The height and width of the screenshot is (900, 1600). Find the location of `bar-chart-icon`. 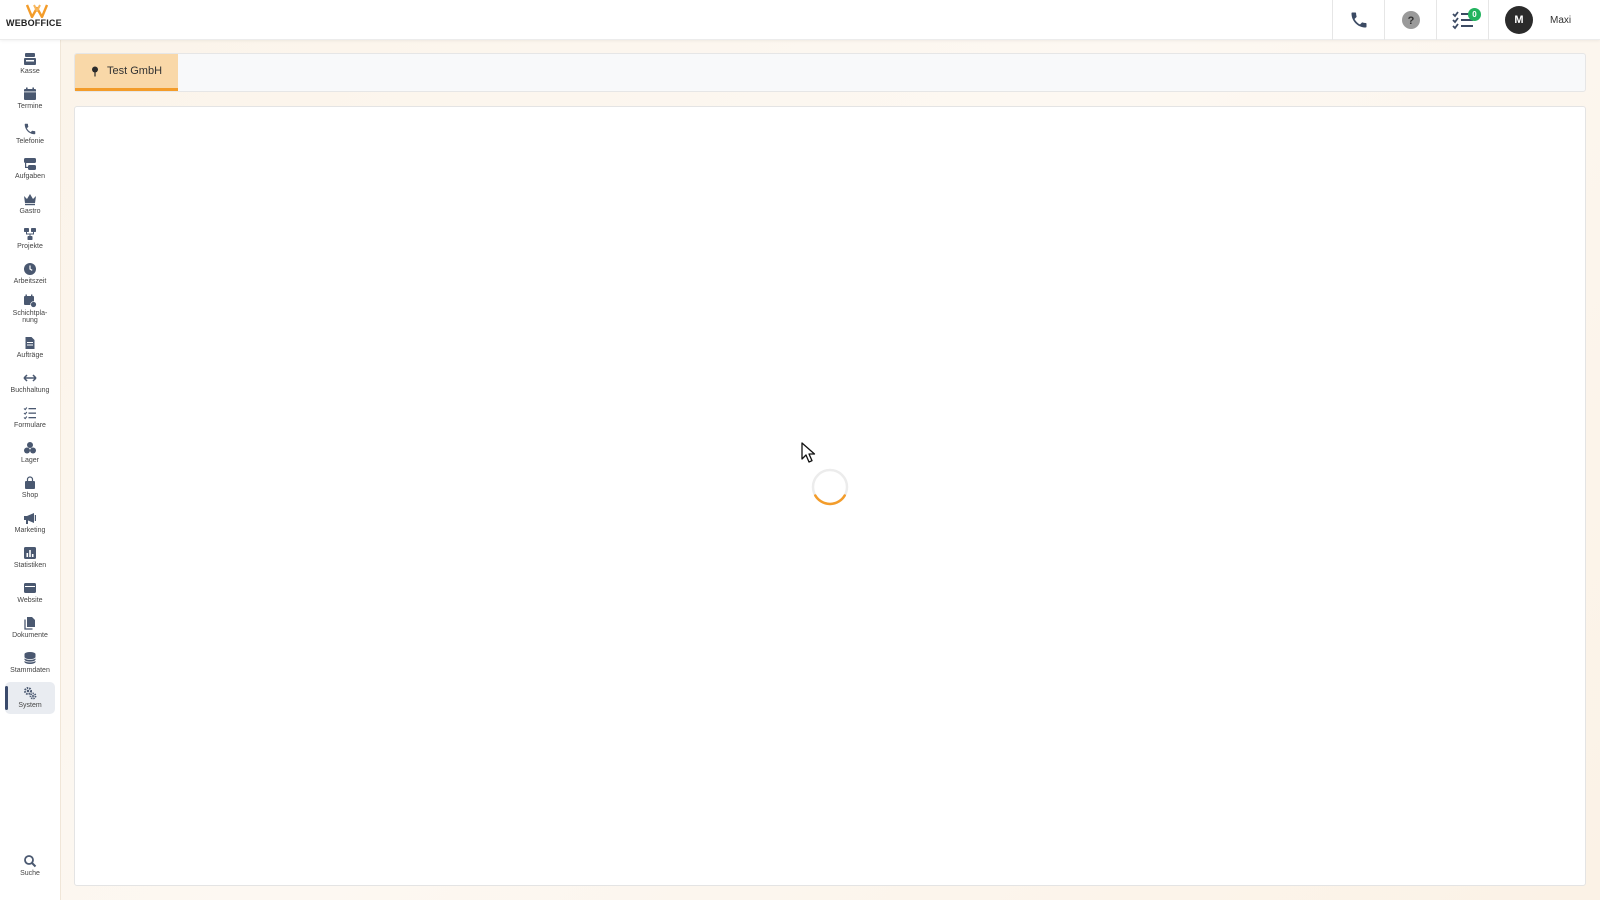

bar-chart-icon is located at coordinates (30, 553).